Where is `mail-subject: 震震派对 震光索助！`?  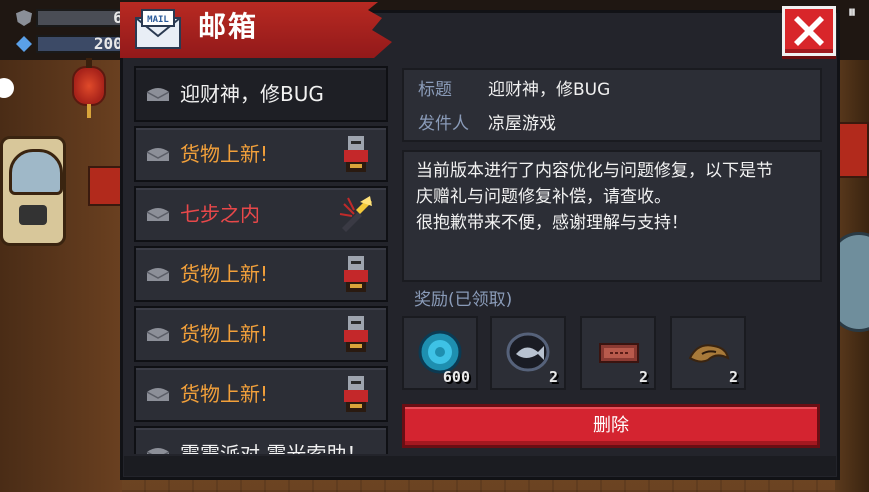 mail-subject: 震震派对 震光索助！ is located at coordinates (273, 448).